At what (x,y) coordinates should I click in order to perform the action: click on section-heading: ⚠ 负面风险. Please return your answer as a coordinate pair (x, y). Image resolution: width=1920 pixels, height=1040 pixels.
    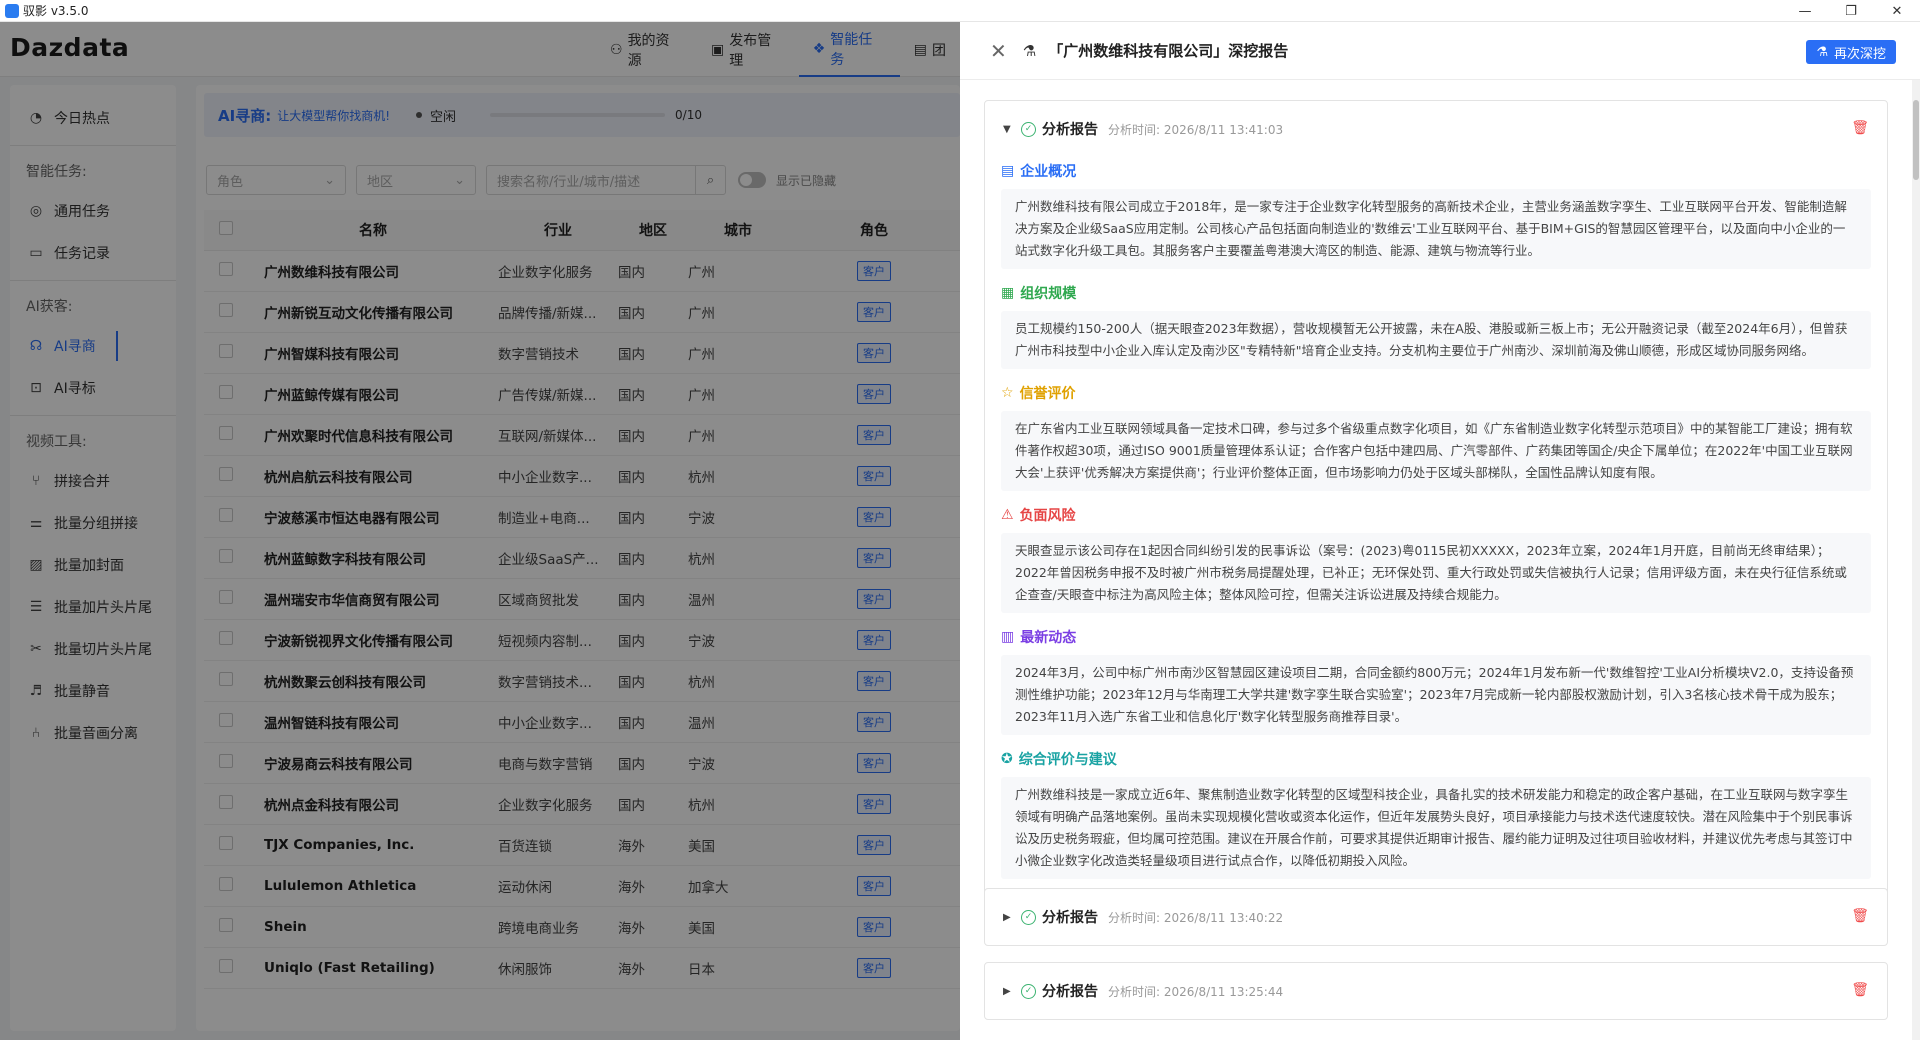
    Looking at the image, I should click on (1038, 515).